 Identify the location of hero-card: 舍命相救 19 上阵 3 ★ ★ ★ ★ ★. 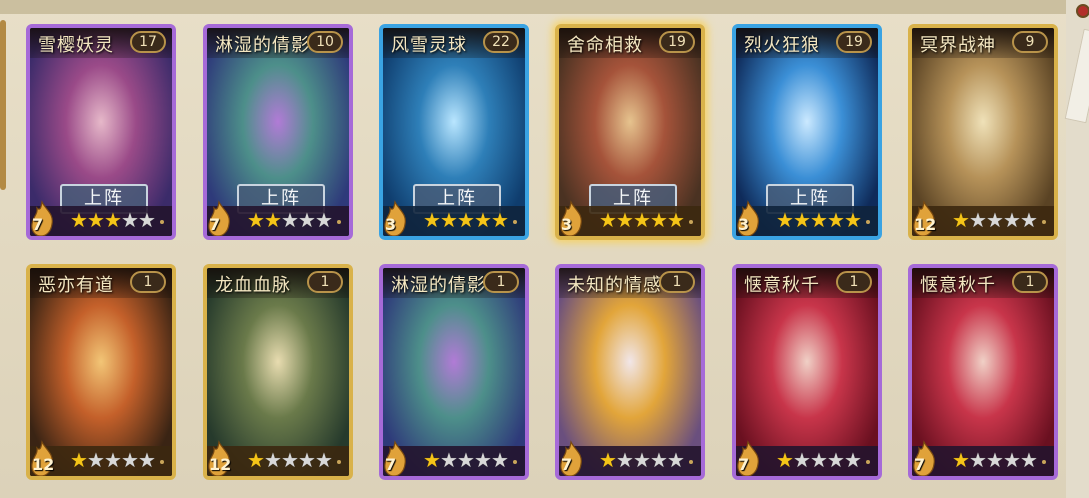
(630, 132).